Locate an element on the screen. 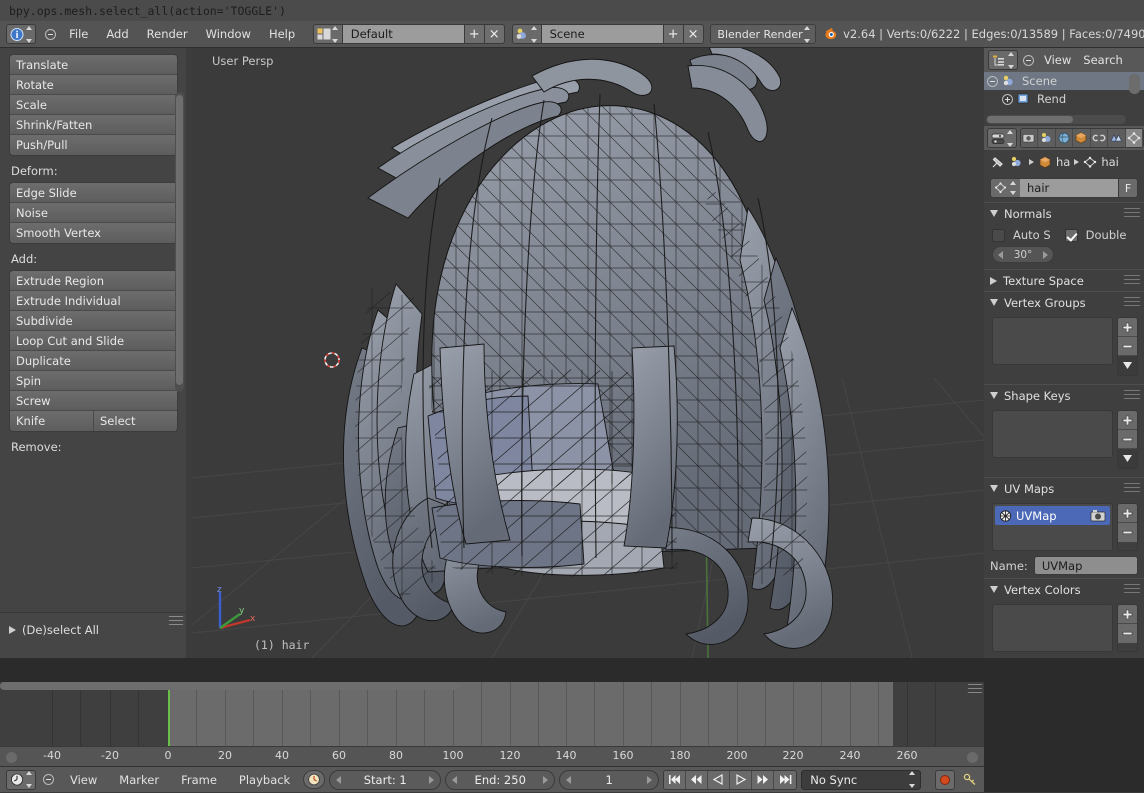  playback-transport-controls is located at coordinates (730, 779).